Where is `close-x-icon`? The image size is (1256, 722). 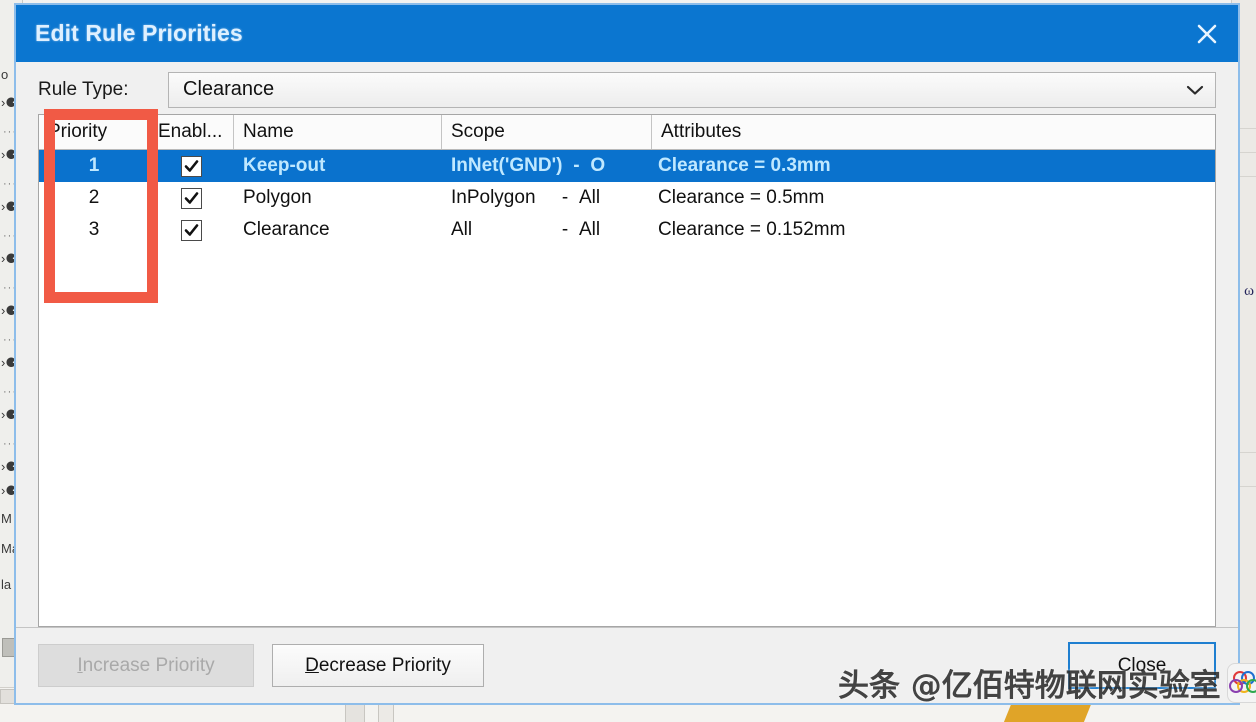
close-x-icon is located at coordinates (1207, 33).